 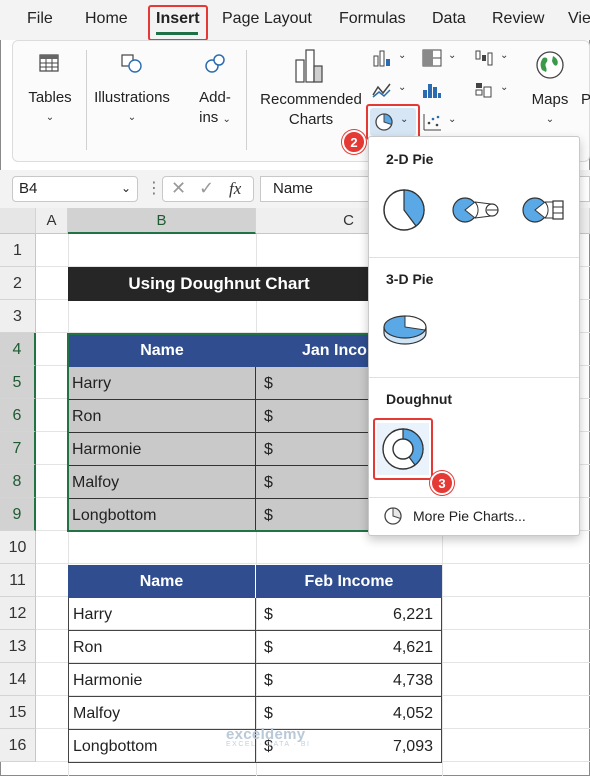 I want to click on insert-function-icon: fx, so click(x=235, y=189).